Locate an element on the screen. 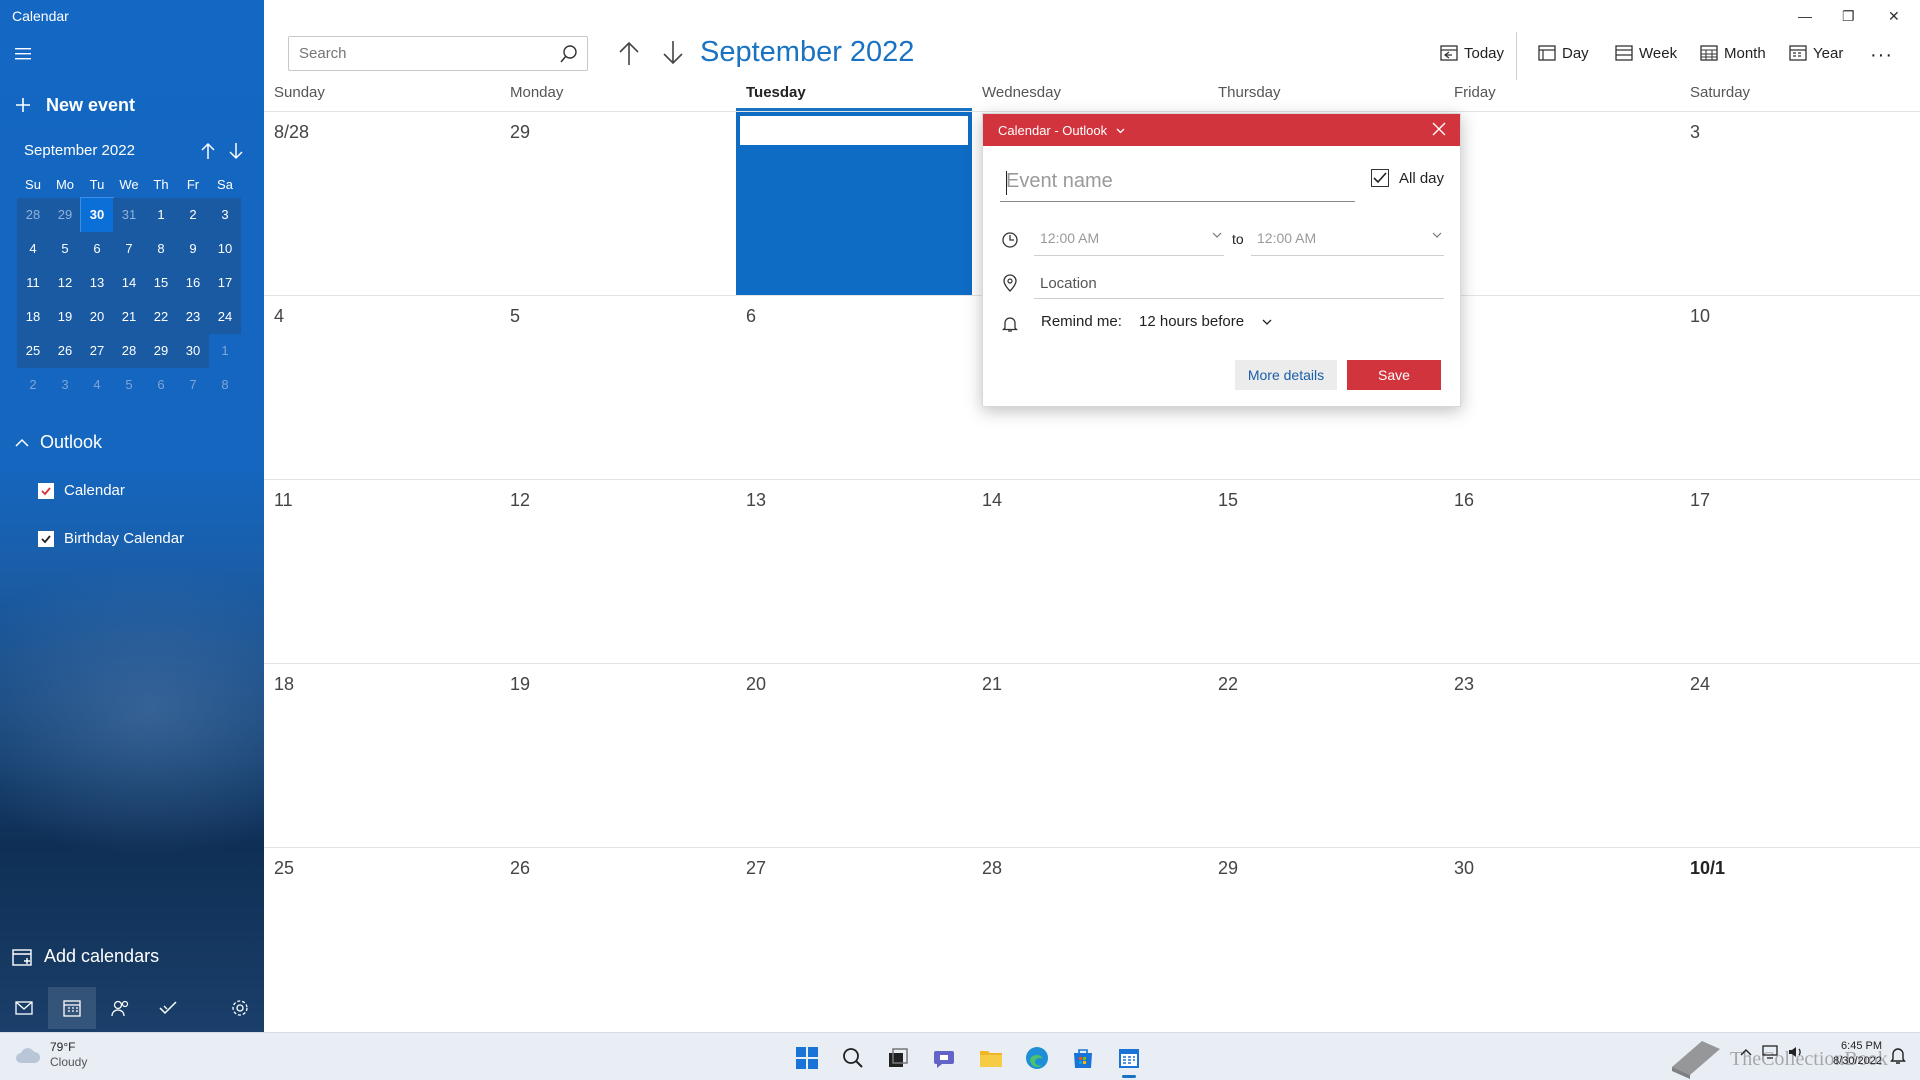  day-cell: 22 is located at coordinates (1326, 755).